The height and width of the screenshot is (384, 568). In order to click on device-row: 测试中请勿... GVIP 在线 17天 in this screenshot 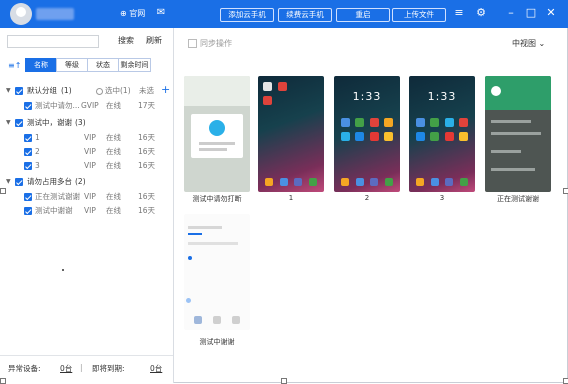, I will do `click(86, 105)`.